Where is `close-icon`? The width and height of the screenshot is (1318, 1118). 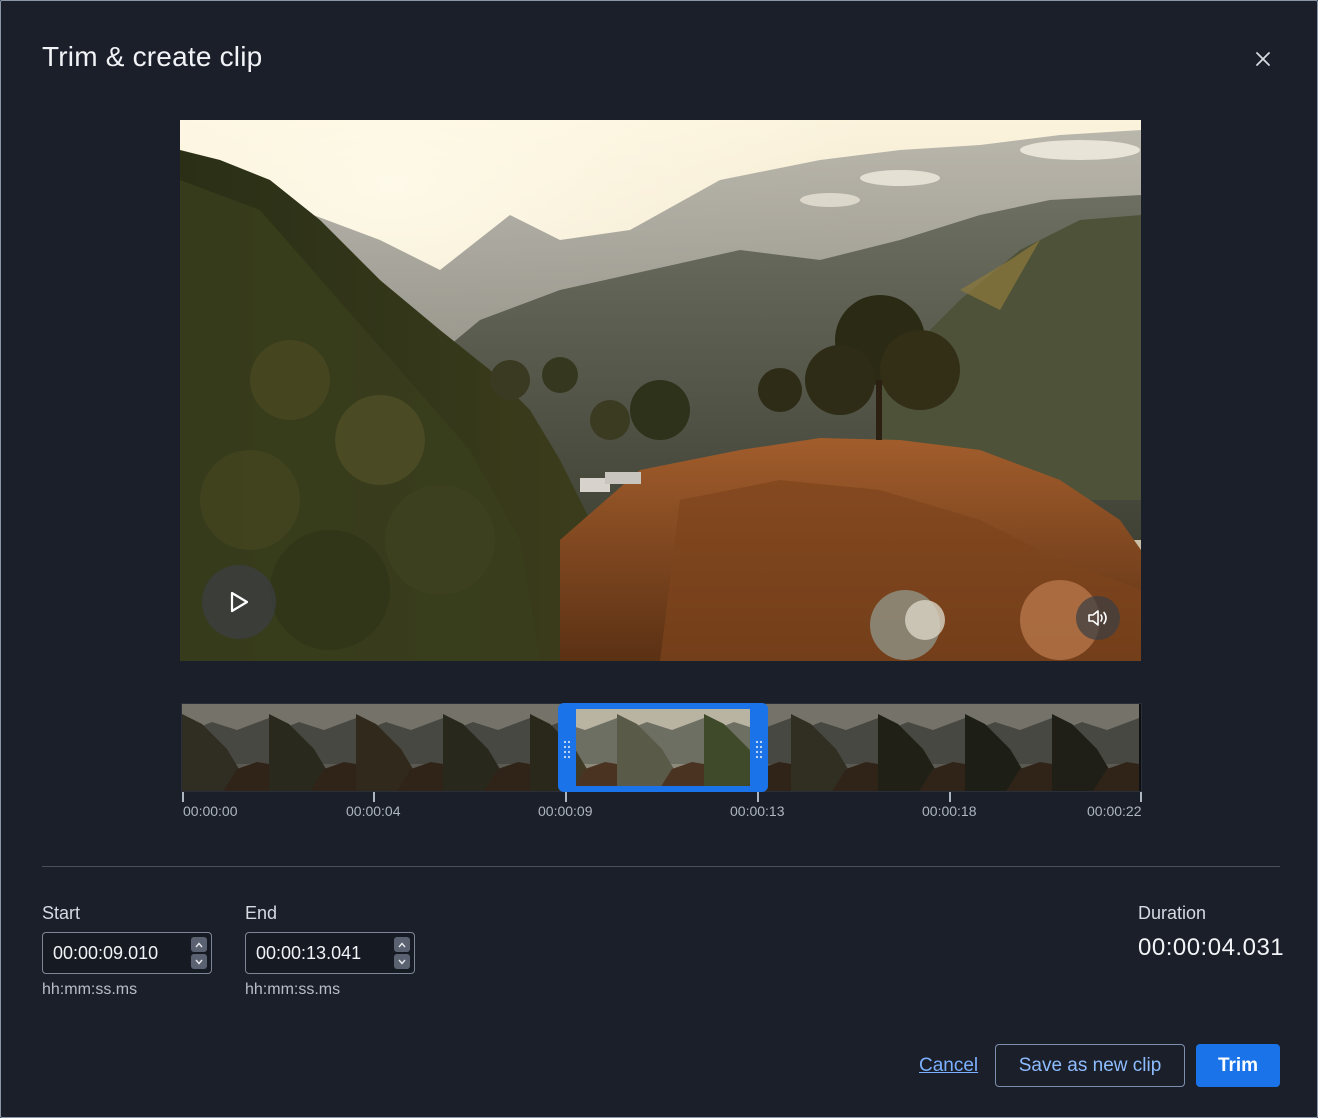 close-icon is located at coordinates (1263, 59).